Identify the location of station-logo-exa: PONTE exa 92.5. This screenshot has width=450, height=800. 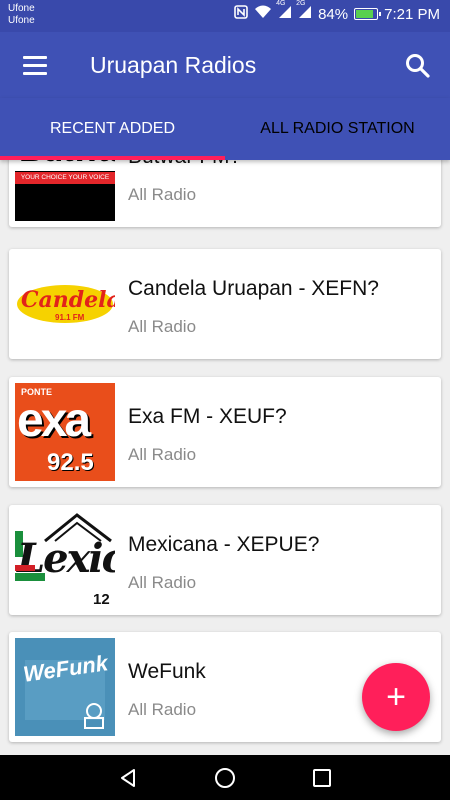
(65, 432).